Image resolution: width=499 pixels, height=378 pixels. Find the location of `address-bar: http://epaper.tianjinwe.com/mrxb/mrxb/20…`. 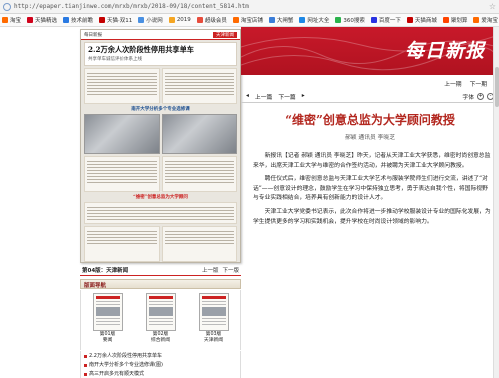

address-bar: http://epaper.tianjinwe.com/mrxb/mrxb/20… is located at coordinates (249, 7).